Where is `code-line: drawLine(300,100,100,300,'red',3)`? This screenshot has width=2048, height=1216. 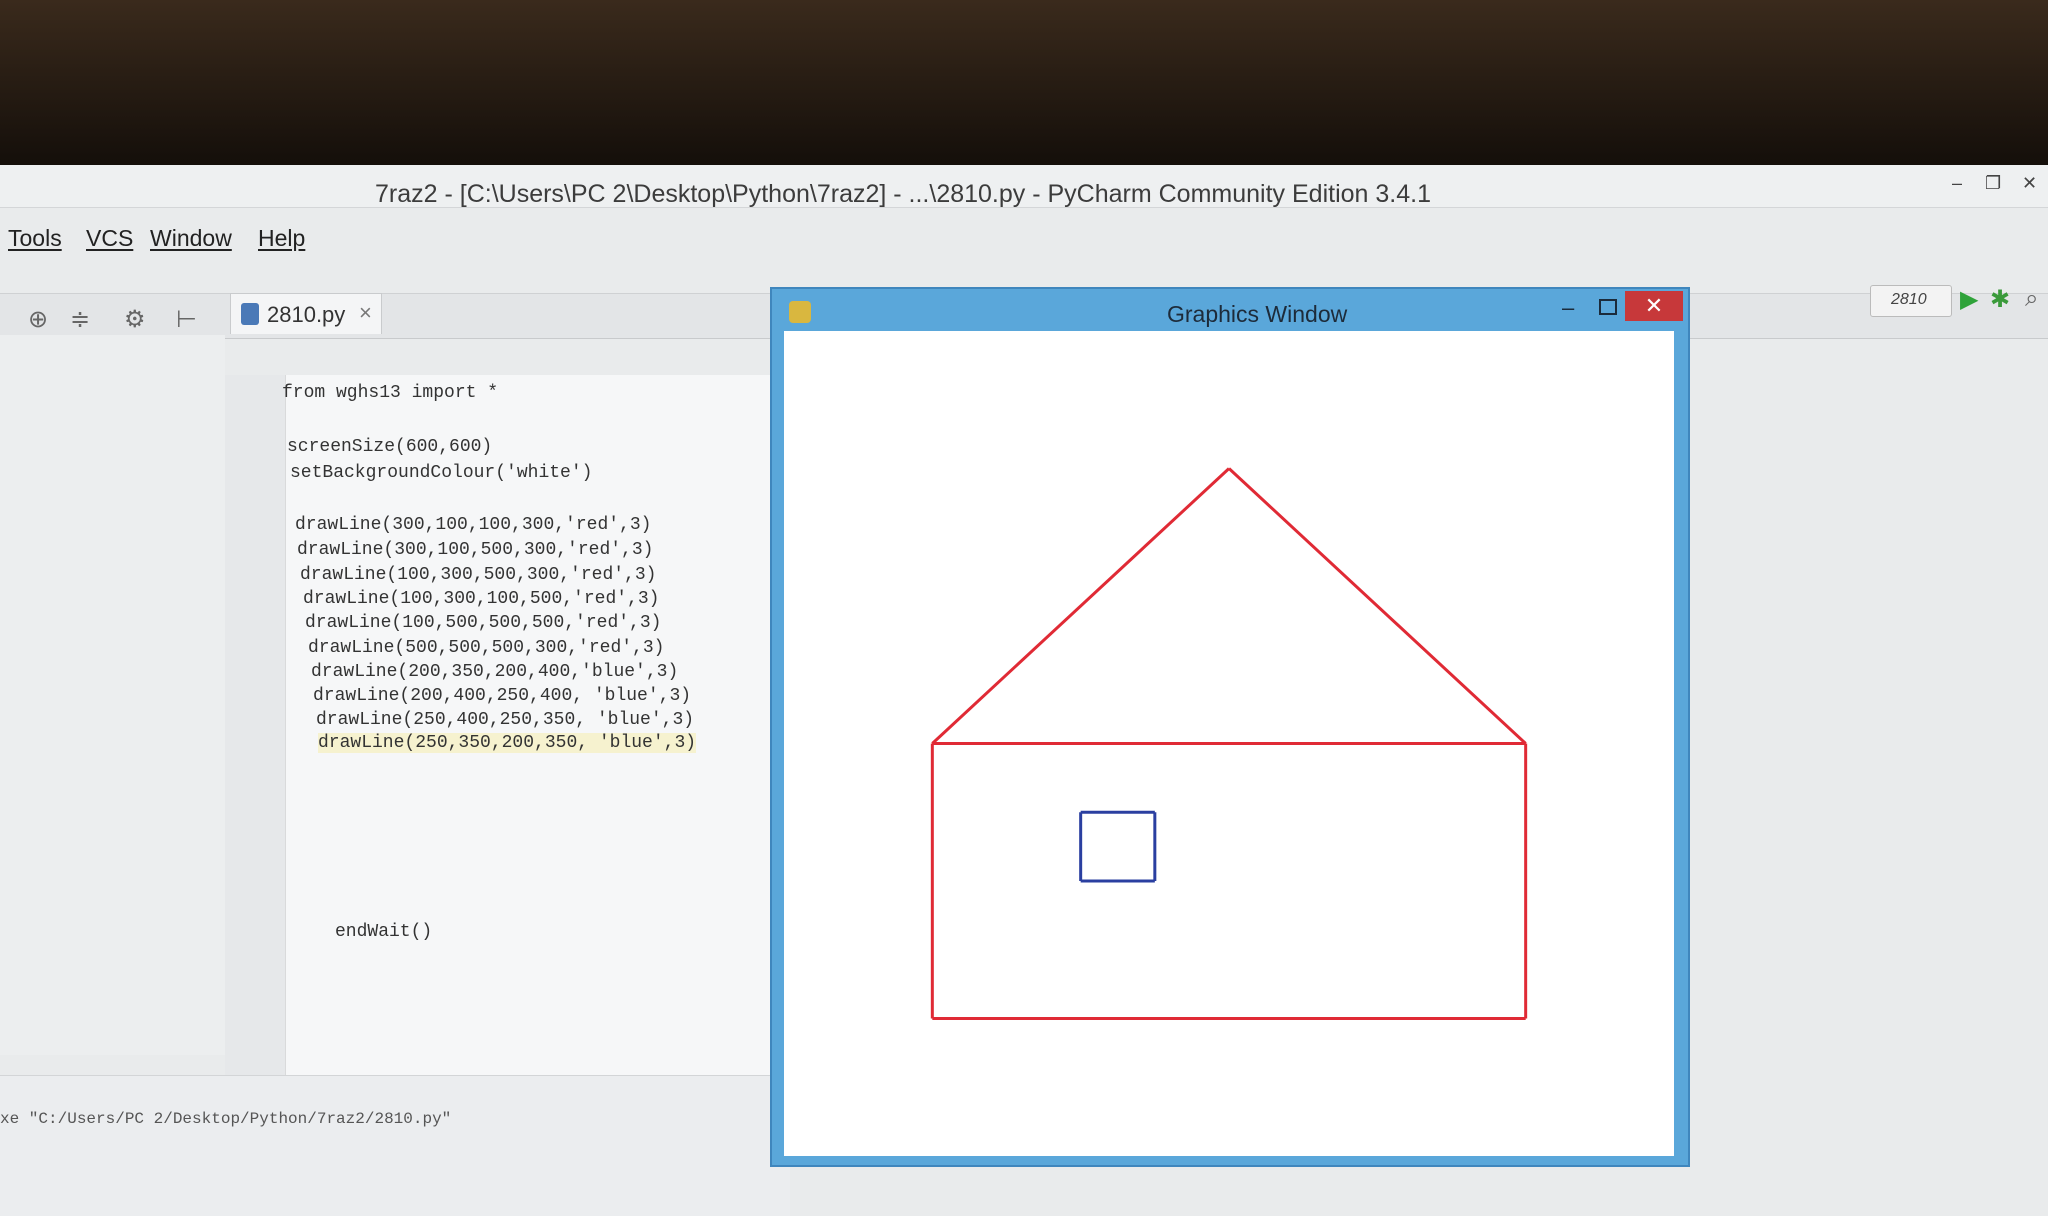 code-line: drawLine(300,100,100,300,'red',3) is located at coordinates (473, 525).